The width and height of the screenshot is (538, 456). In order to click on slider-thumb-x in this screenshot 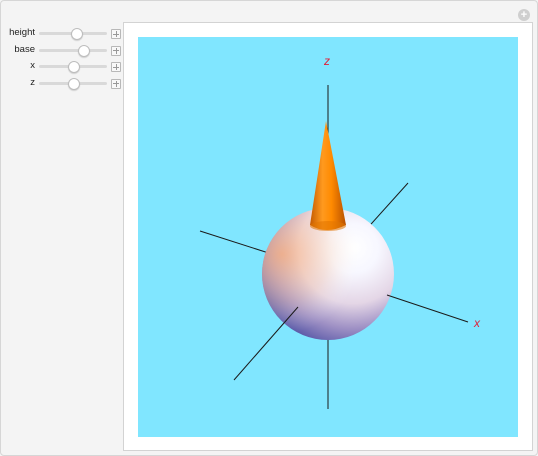, I will do `click(74, 67)`.